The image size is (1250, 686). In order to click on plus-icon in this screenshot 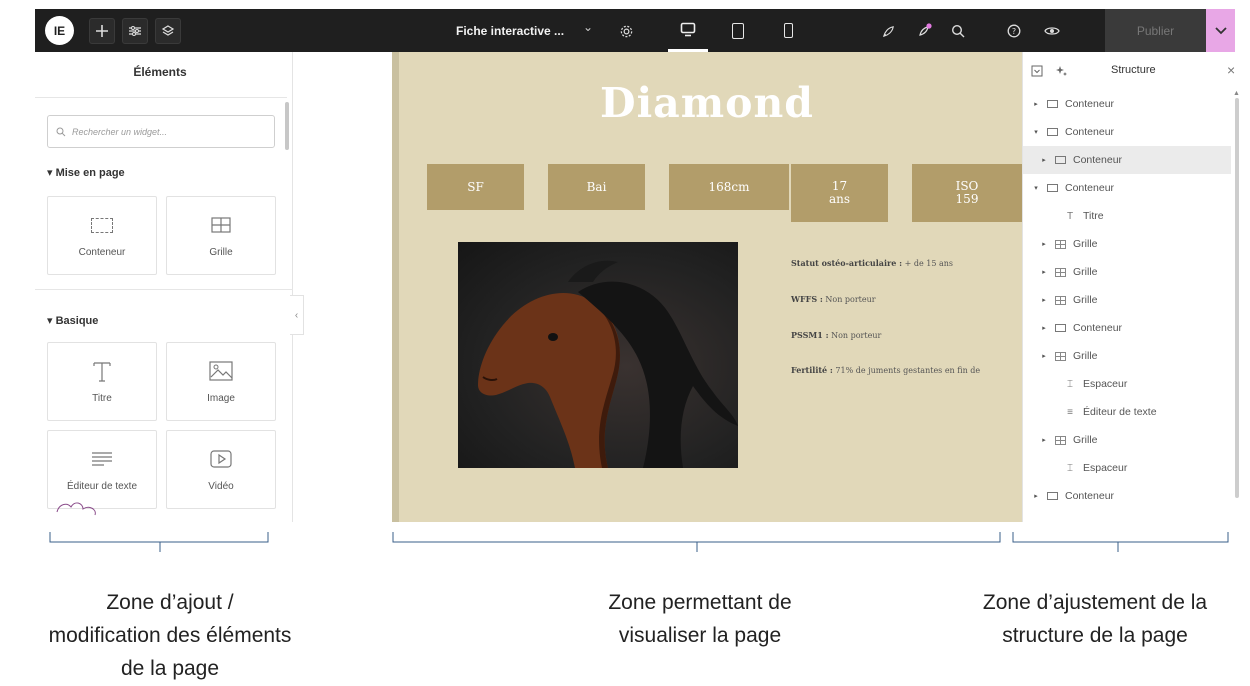, I will do `click(102, 31)`.